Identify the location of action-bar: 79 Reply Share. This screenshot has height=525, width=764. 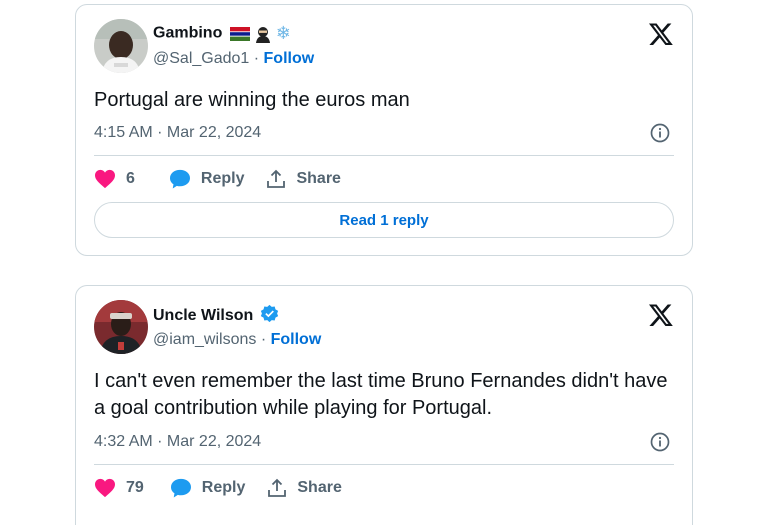
(229, 488).